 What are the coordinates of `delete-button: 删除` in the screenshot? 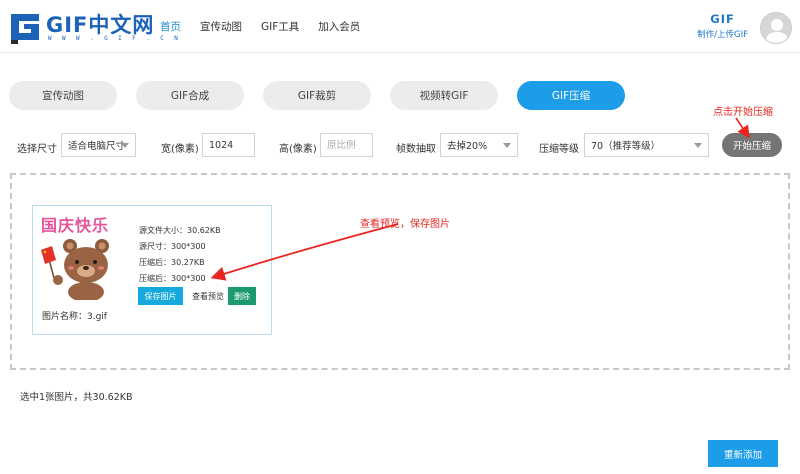 It's located at (242, 296).